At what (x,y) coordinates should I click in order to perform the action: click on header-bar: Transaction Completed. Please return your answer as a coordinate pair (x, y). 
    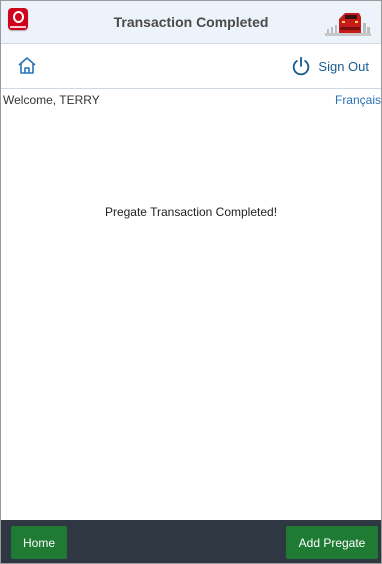
    Looking at the image, I should click on (191, 22).